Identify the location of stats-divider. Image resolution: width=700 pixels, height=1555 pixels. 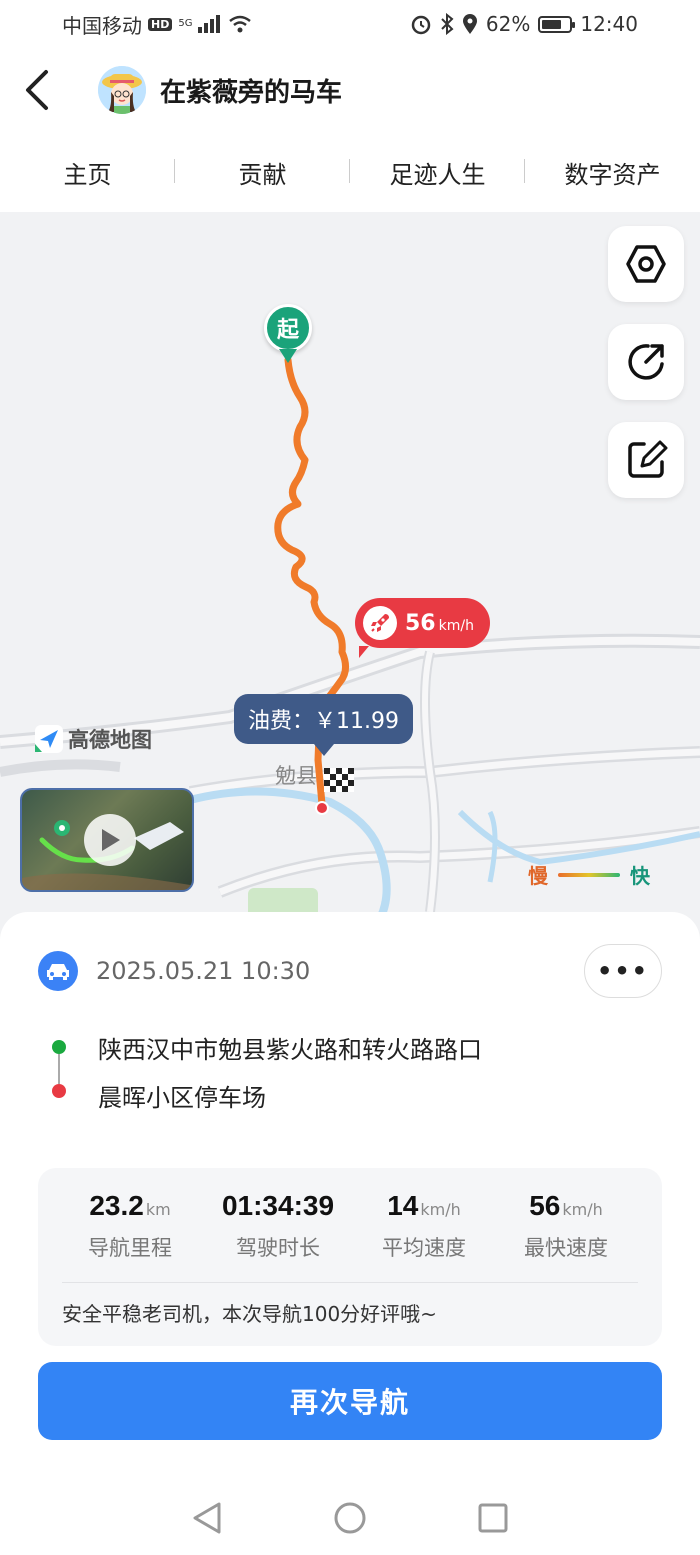
(350, 1282).